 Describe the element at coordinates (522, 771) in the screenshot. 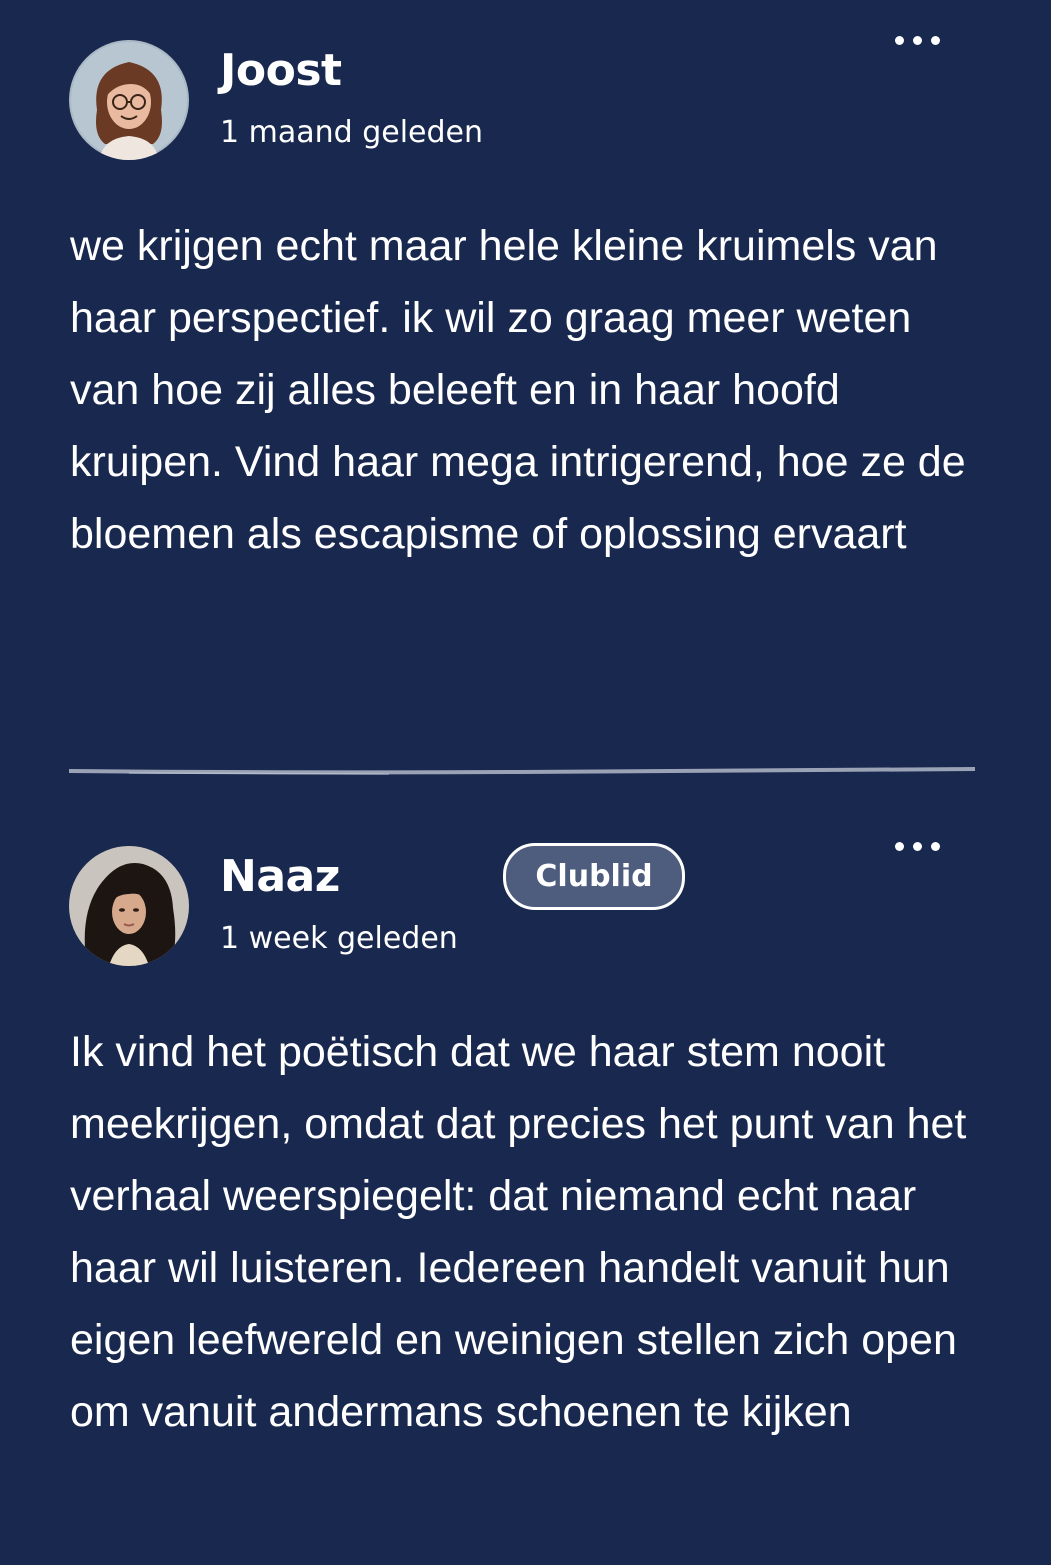

I see `comment-divider` at that location.